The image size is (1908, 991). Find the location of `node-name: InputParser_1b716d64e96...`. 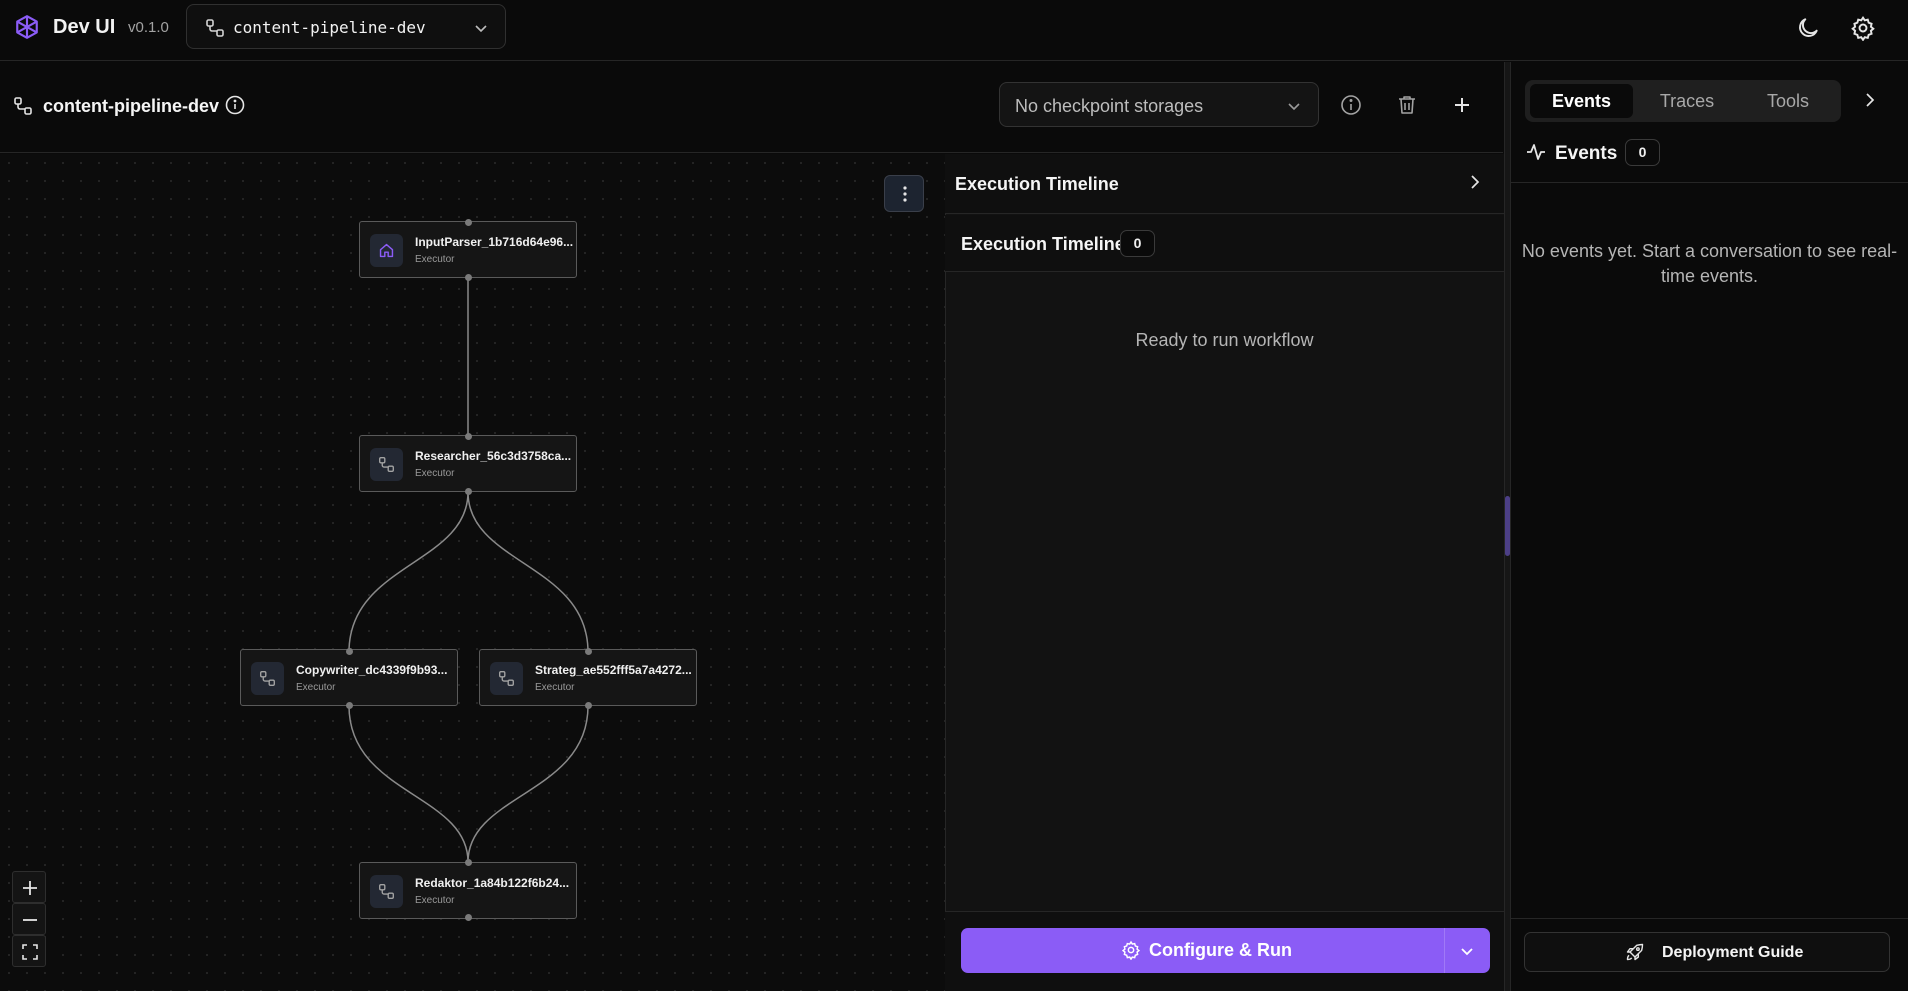

node-name: InputParser_1b716d64e96... is located at coordinates (494, 242).